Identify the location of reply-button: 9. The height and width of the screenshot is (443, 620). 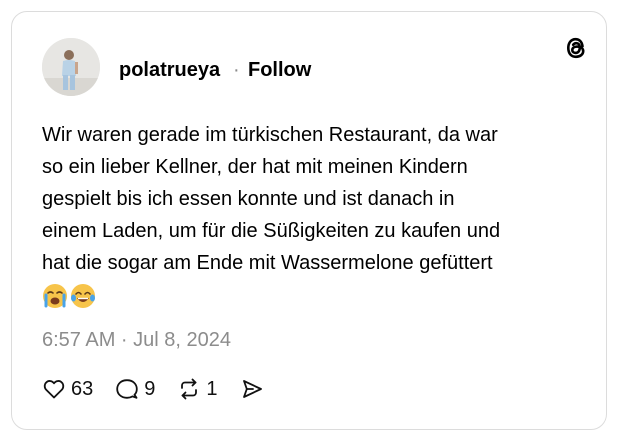
(135, 389).